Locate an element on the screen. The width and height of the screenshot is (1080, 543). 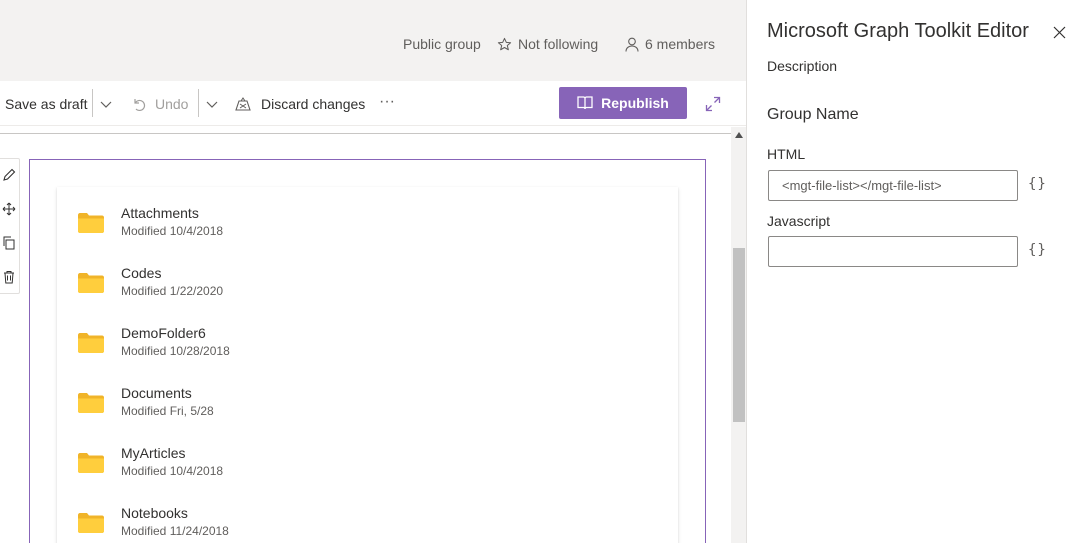
group-name-heading: Group Name is located at coordinates (813, 114).